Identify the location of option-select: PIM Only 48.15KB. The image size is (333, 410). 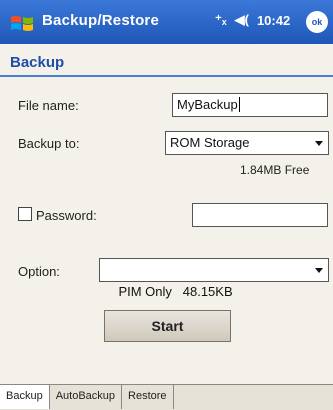
(214, 278).